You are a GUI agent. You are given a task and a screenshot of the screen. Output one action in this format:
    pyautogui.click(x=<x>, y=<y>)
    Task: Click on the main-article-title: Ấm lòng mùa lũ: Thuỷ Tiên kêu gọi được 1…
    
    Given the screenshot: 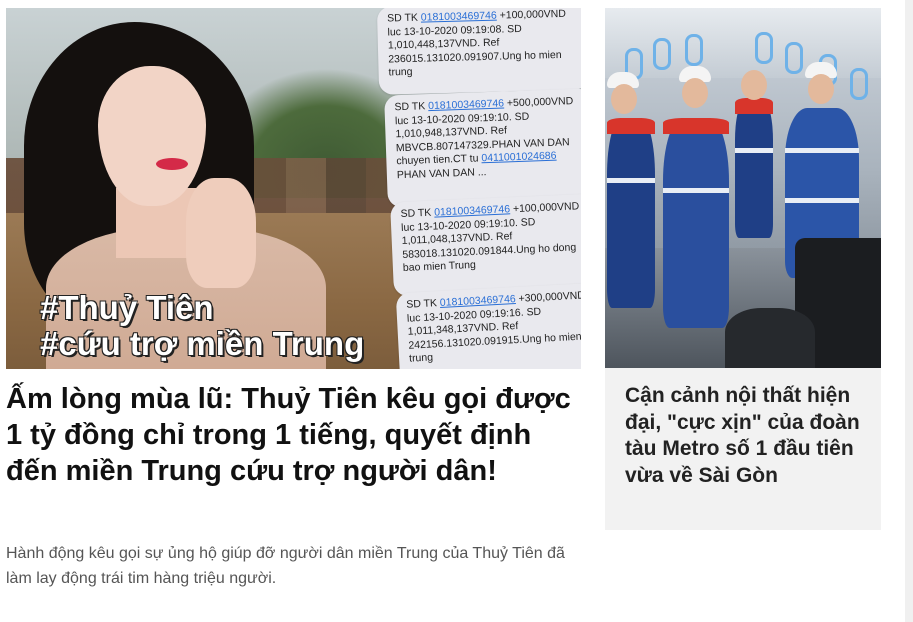 What is the action you would take?
    pyautogui.click(x=293, y=435)
    